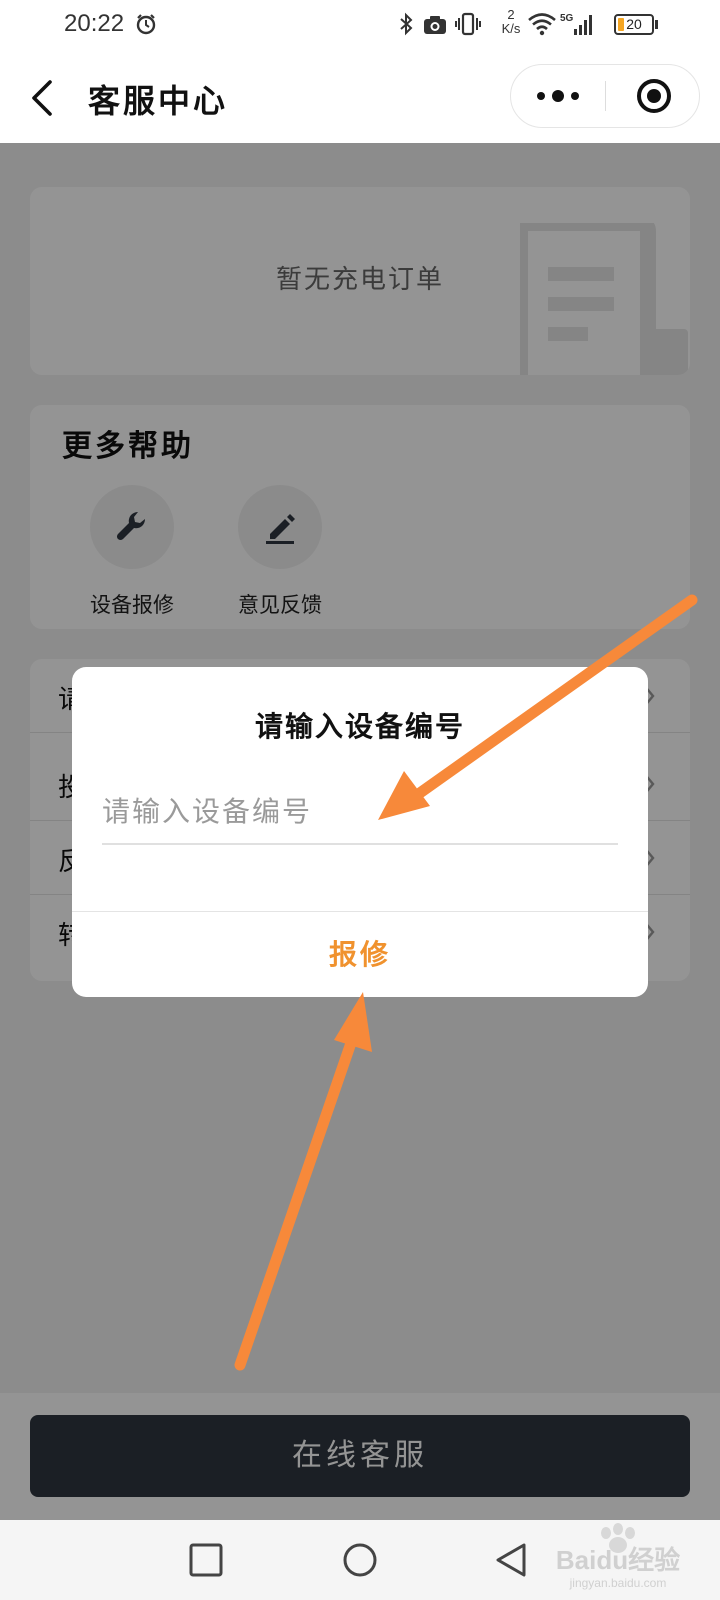 The height and width of the screenshot is (1600, 720). I want to click on home-icon, so click(360, 1560).